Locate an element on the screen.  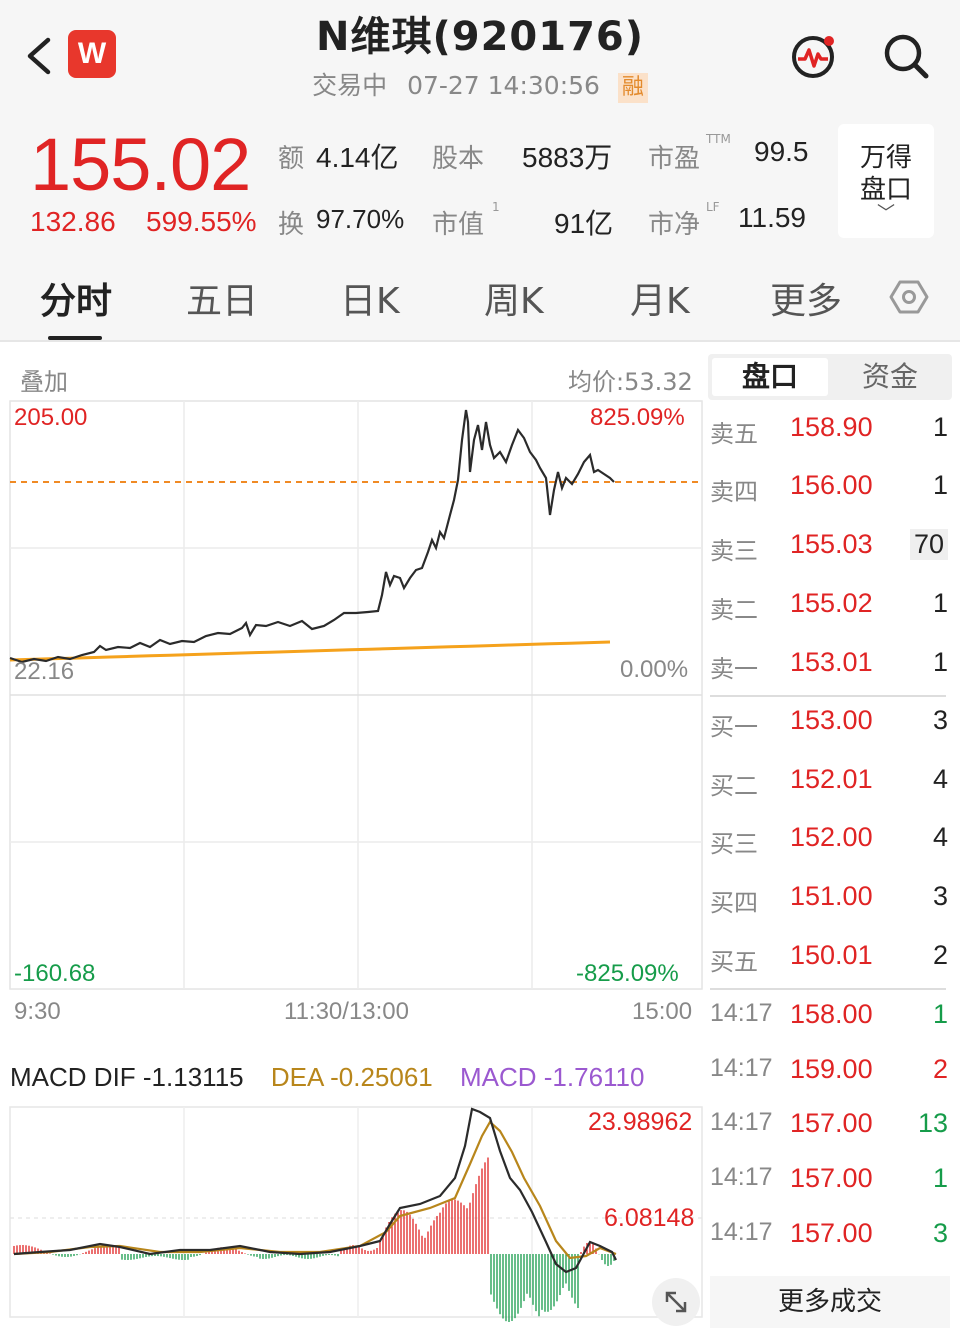
pe-label: 市盈 is located at coordinates (674, 159).